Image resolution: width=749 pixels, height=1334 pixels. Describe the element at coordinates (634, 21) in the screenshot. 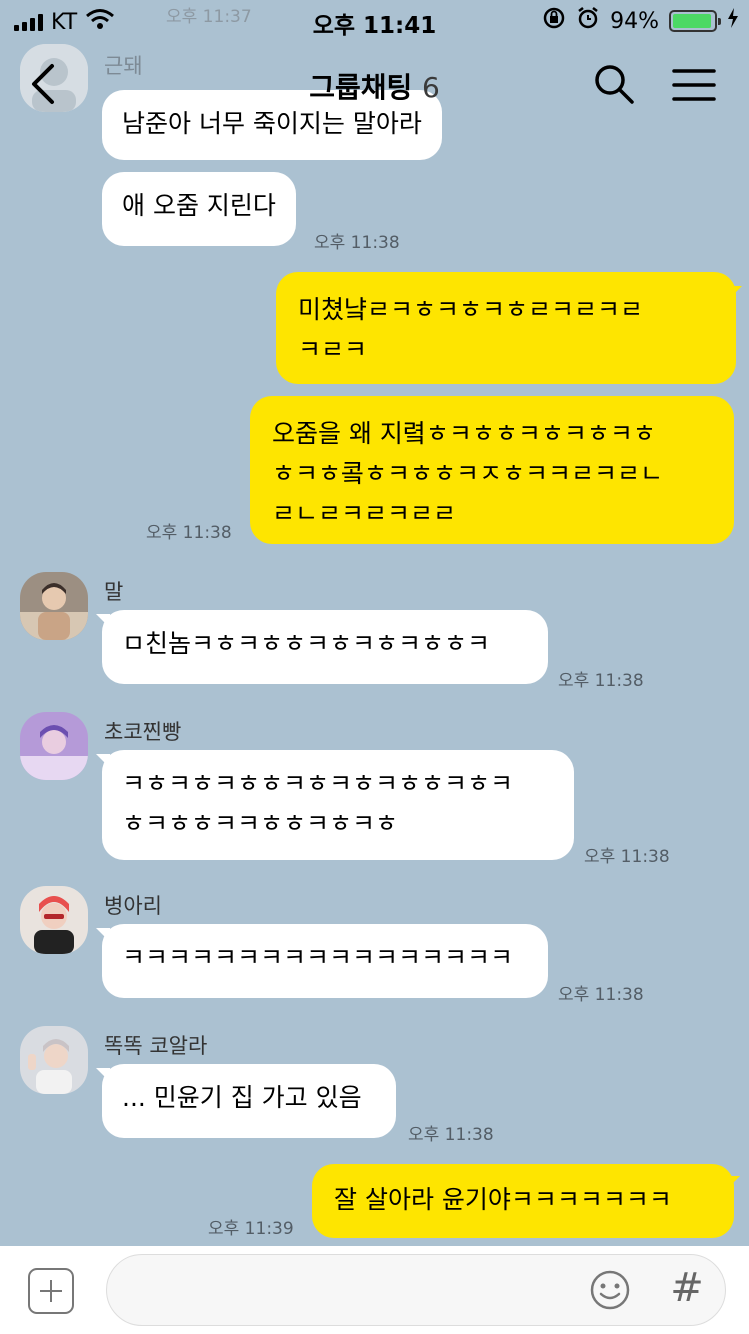

I see `battery-percent: 94%` at that location.